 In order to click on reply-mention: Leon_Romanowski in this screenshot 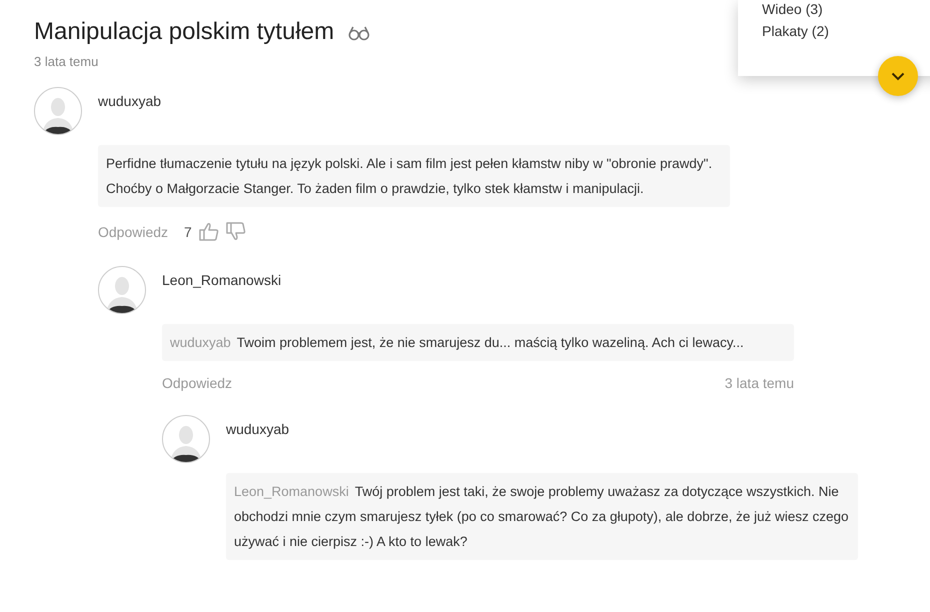, I will do `click(291, 491)`.